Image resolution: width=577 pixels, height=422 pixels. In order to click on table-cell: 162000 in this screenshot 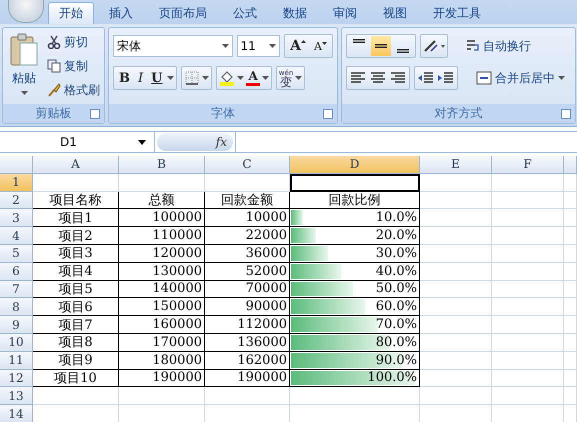, I will do `click(247, 361)`.